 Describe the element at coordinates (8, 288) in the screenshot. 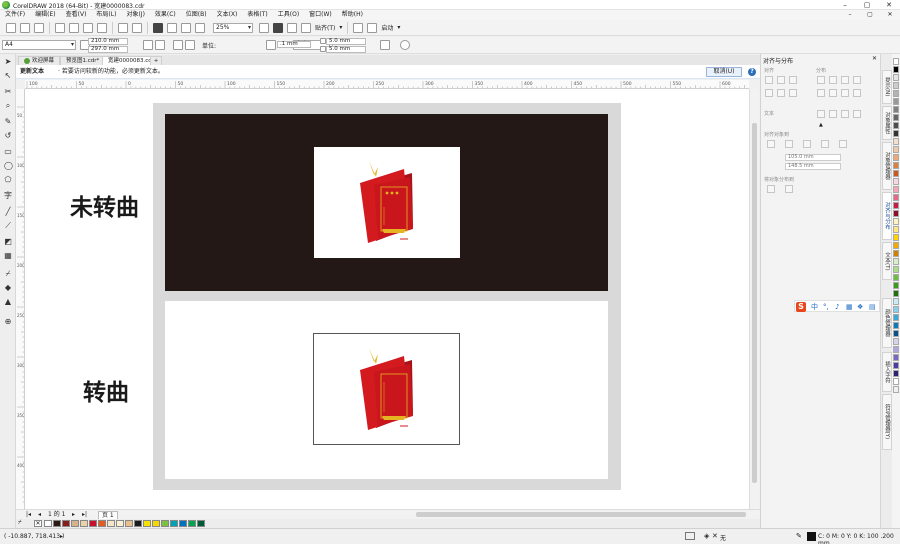

I see `interactive-fill-icon: ◆` at that location.